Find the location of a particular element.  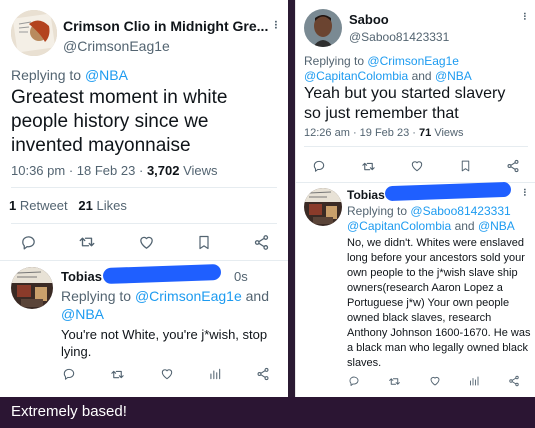

author-handle: @CrimsonEag1e is located at coordinates (116, 46).